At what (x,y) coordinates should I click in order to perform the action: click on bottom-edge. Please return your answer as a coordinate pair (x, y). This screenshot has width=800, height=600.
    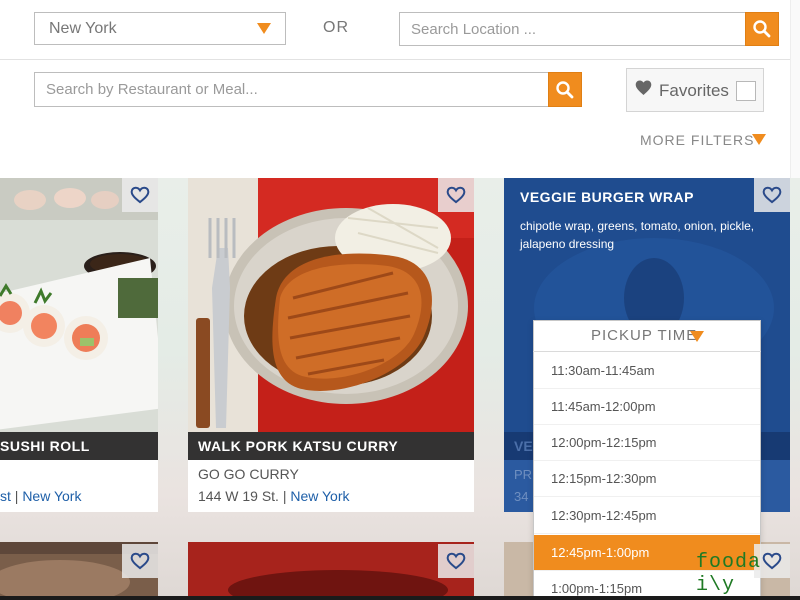
    Looking at the image, I should click on (400, 598).